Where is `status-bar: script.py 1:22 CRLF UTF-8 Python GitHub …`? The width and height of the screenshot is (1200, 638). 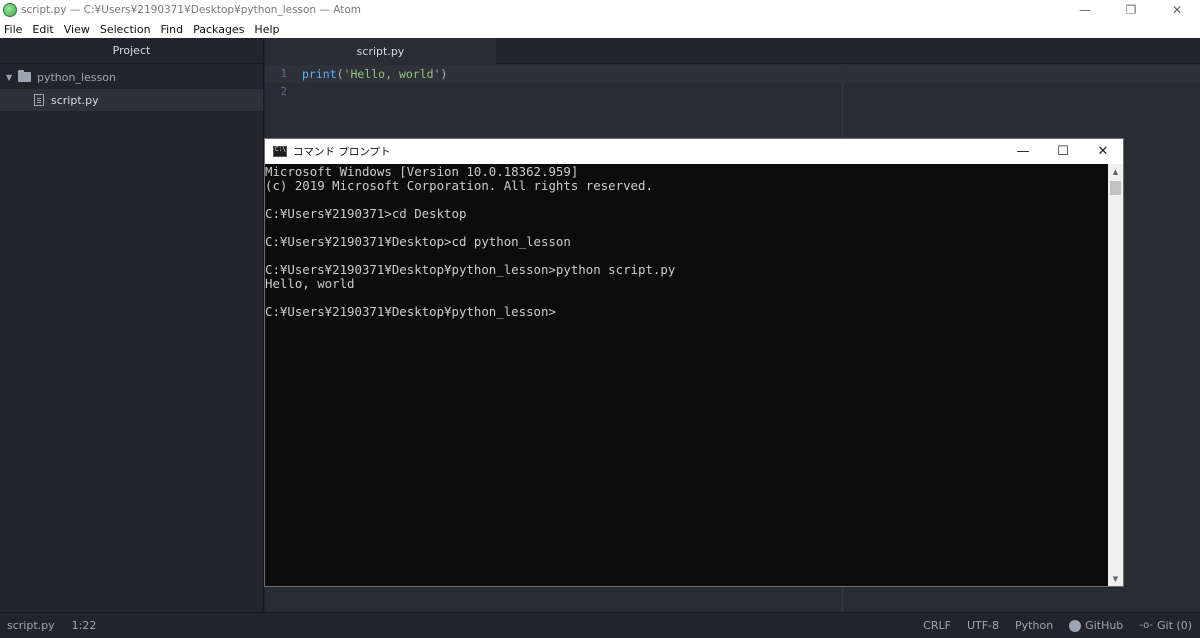 status-bar: script.py 1:22 CRLF UTF-8 Python GitHub … is located at coordinates (600, 625).